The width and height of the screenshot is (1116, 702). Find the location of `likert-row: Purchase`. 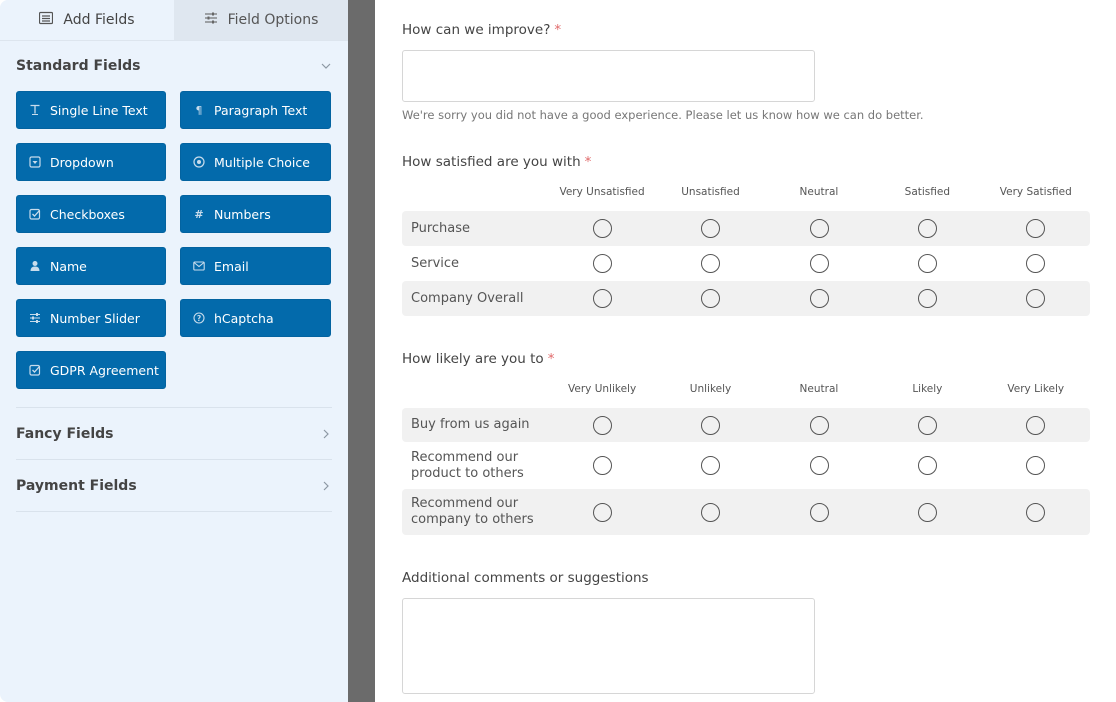

likert-row: Purchase is located at coordinates (746, 228).